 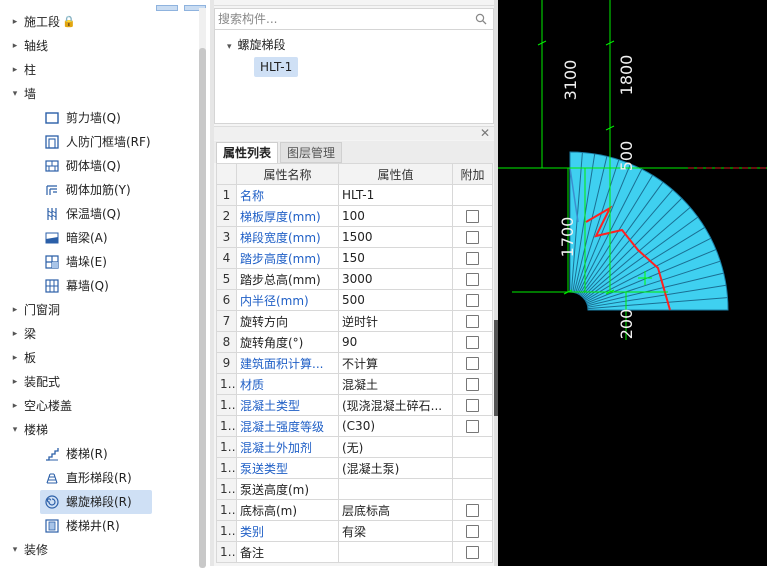 What do you see at coordinates (96, 190) in the screenshot?
I see `tree-child-item: 砌体加筋(Y)` at bounding box center [96, 190].